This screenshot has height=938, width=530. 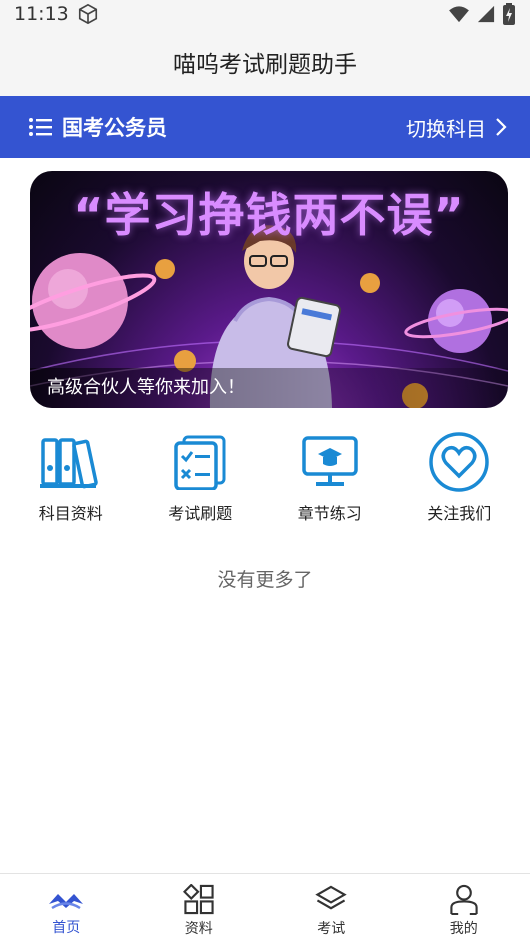 I want to click on heart-icon, so click(x=459, y=462).